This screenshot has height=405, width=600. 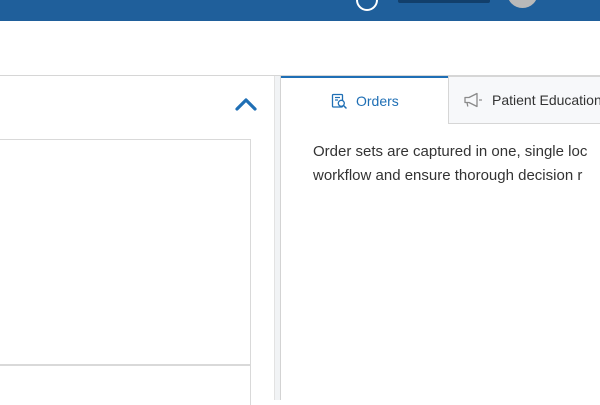 I want to click on tab-patient-education-label: Patient Education, so click(x=546, y=100).